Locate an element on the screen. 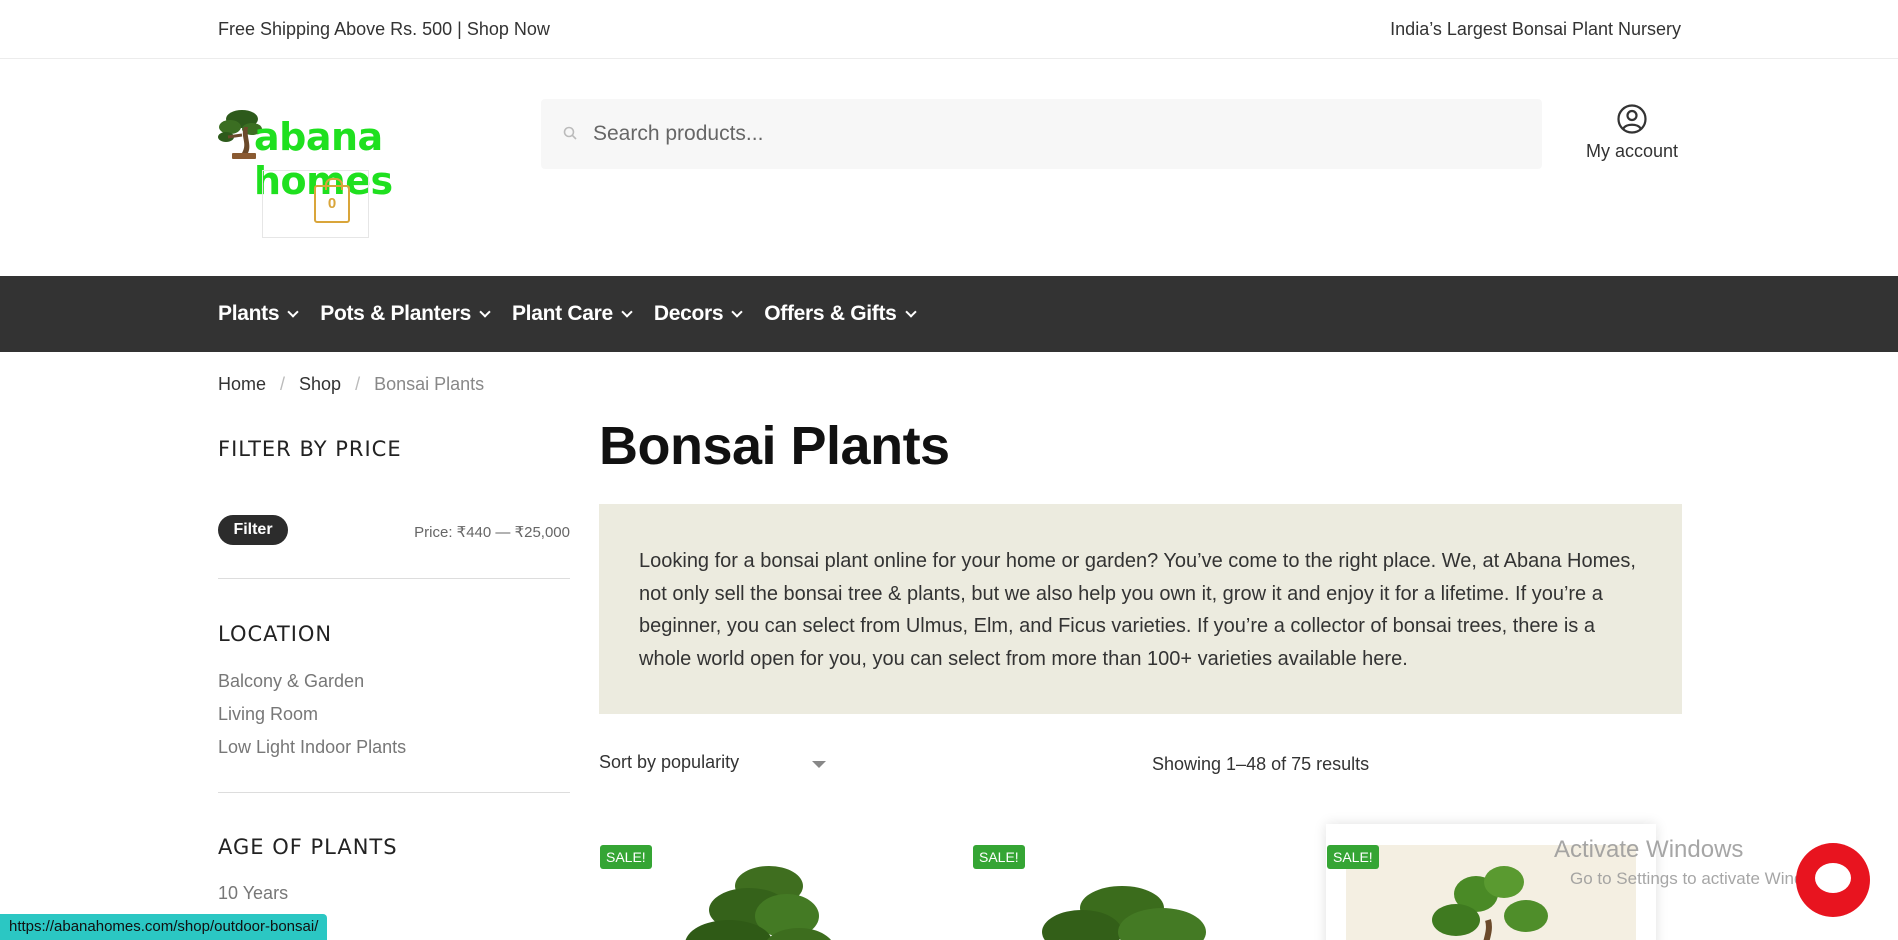 The width and height of the screenshot is (1898, 940). shopping-bag-icon: 0 is located at coordinates (332, 200).